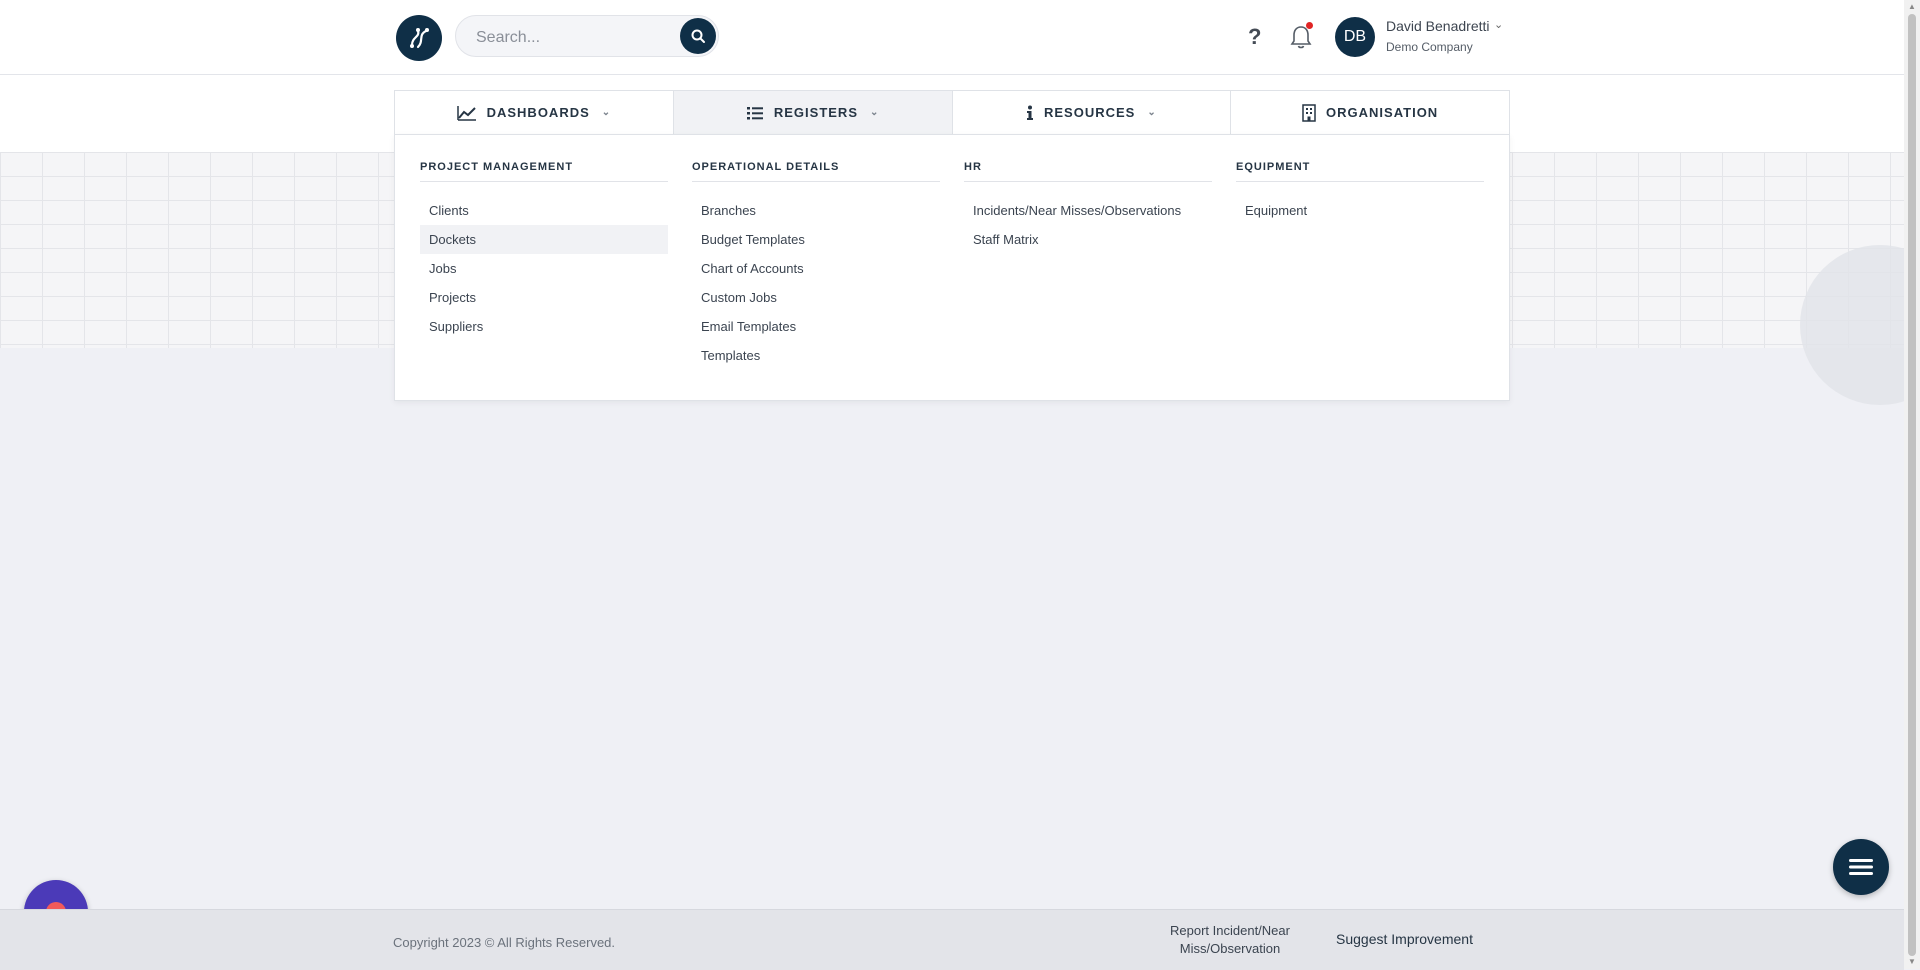  Describe the element at coordinates (544, 297) in the screenshot. I see `menu-item-projects: Projects` at that location.